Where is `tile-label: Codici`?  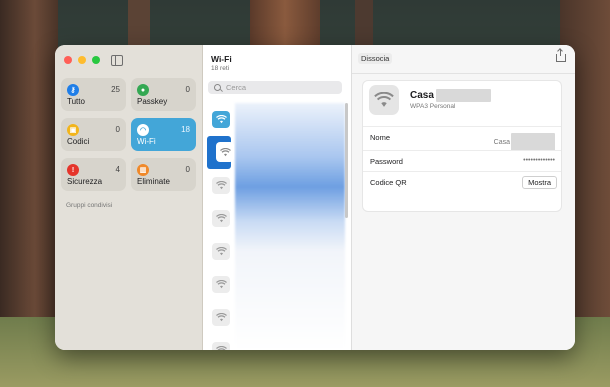
tile-label: Codici is located at coordinates (78, 141).